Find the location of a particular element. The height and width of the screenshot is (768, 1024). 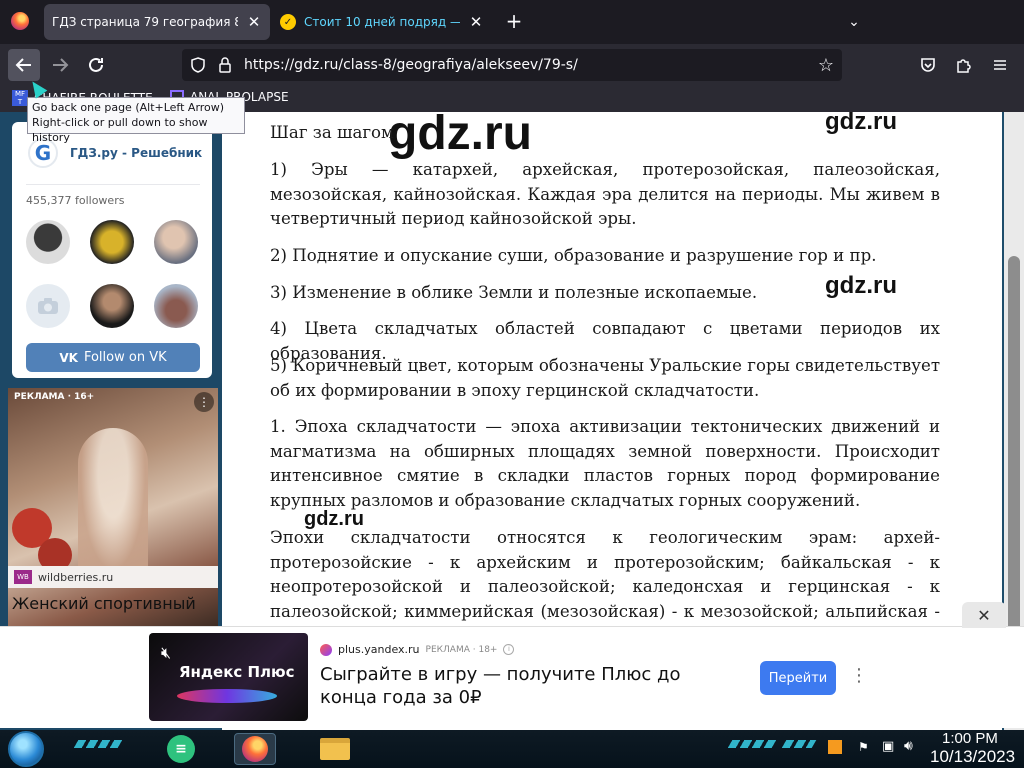

ad-label: РЕКЛАМА · 18+ is located at coordinates (461, 649).